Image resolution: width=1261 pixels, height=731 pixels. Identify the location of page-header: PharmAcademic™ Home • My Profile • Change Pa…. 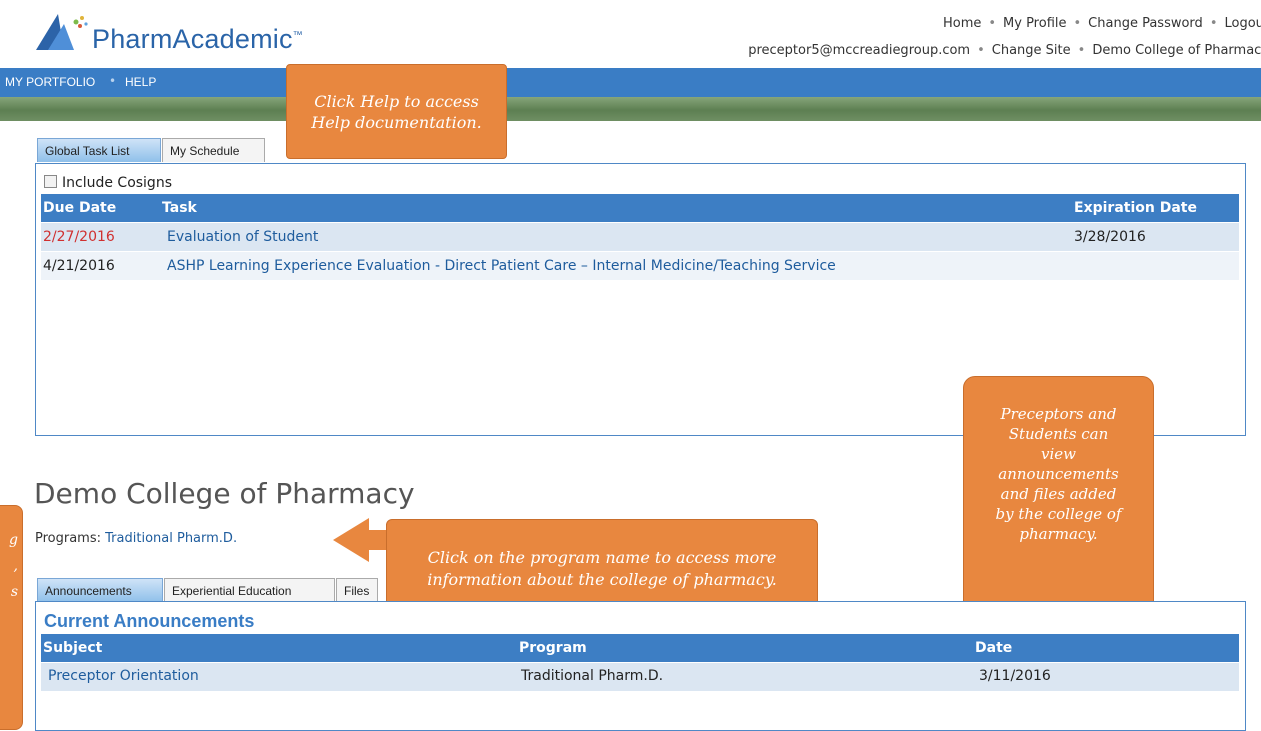
(630, 34).